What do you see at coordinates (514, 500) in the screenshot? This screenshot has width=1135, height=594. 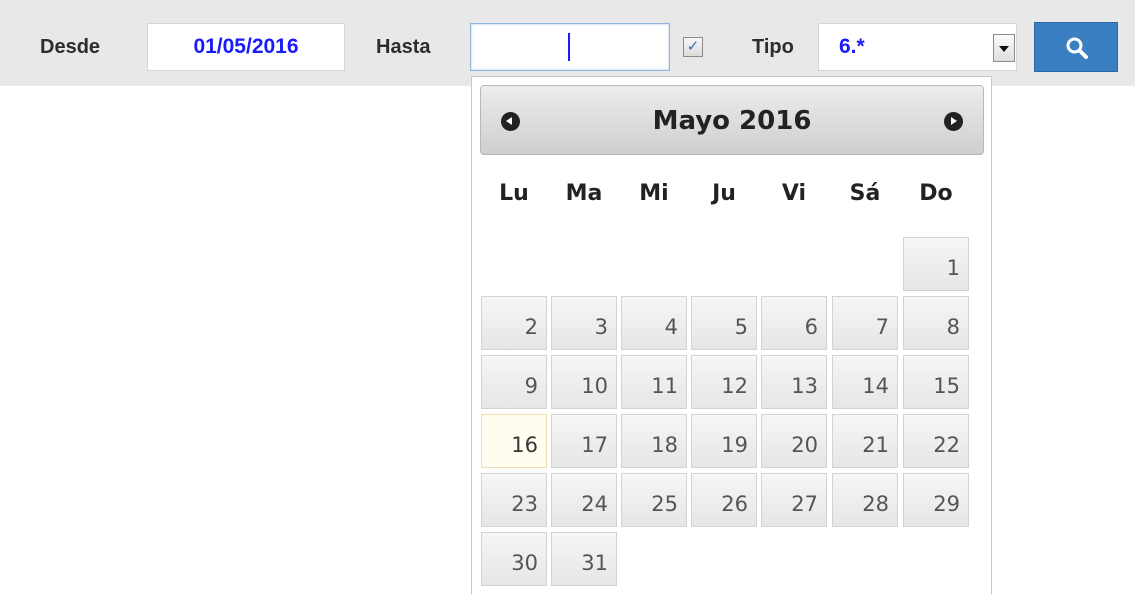 I see `calendar-day: 23` at bounding box center [514, 500].